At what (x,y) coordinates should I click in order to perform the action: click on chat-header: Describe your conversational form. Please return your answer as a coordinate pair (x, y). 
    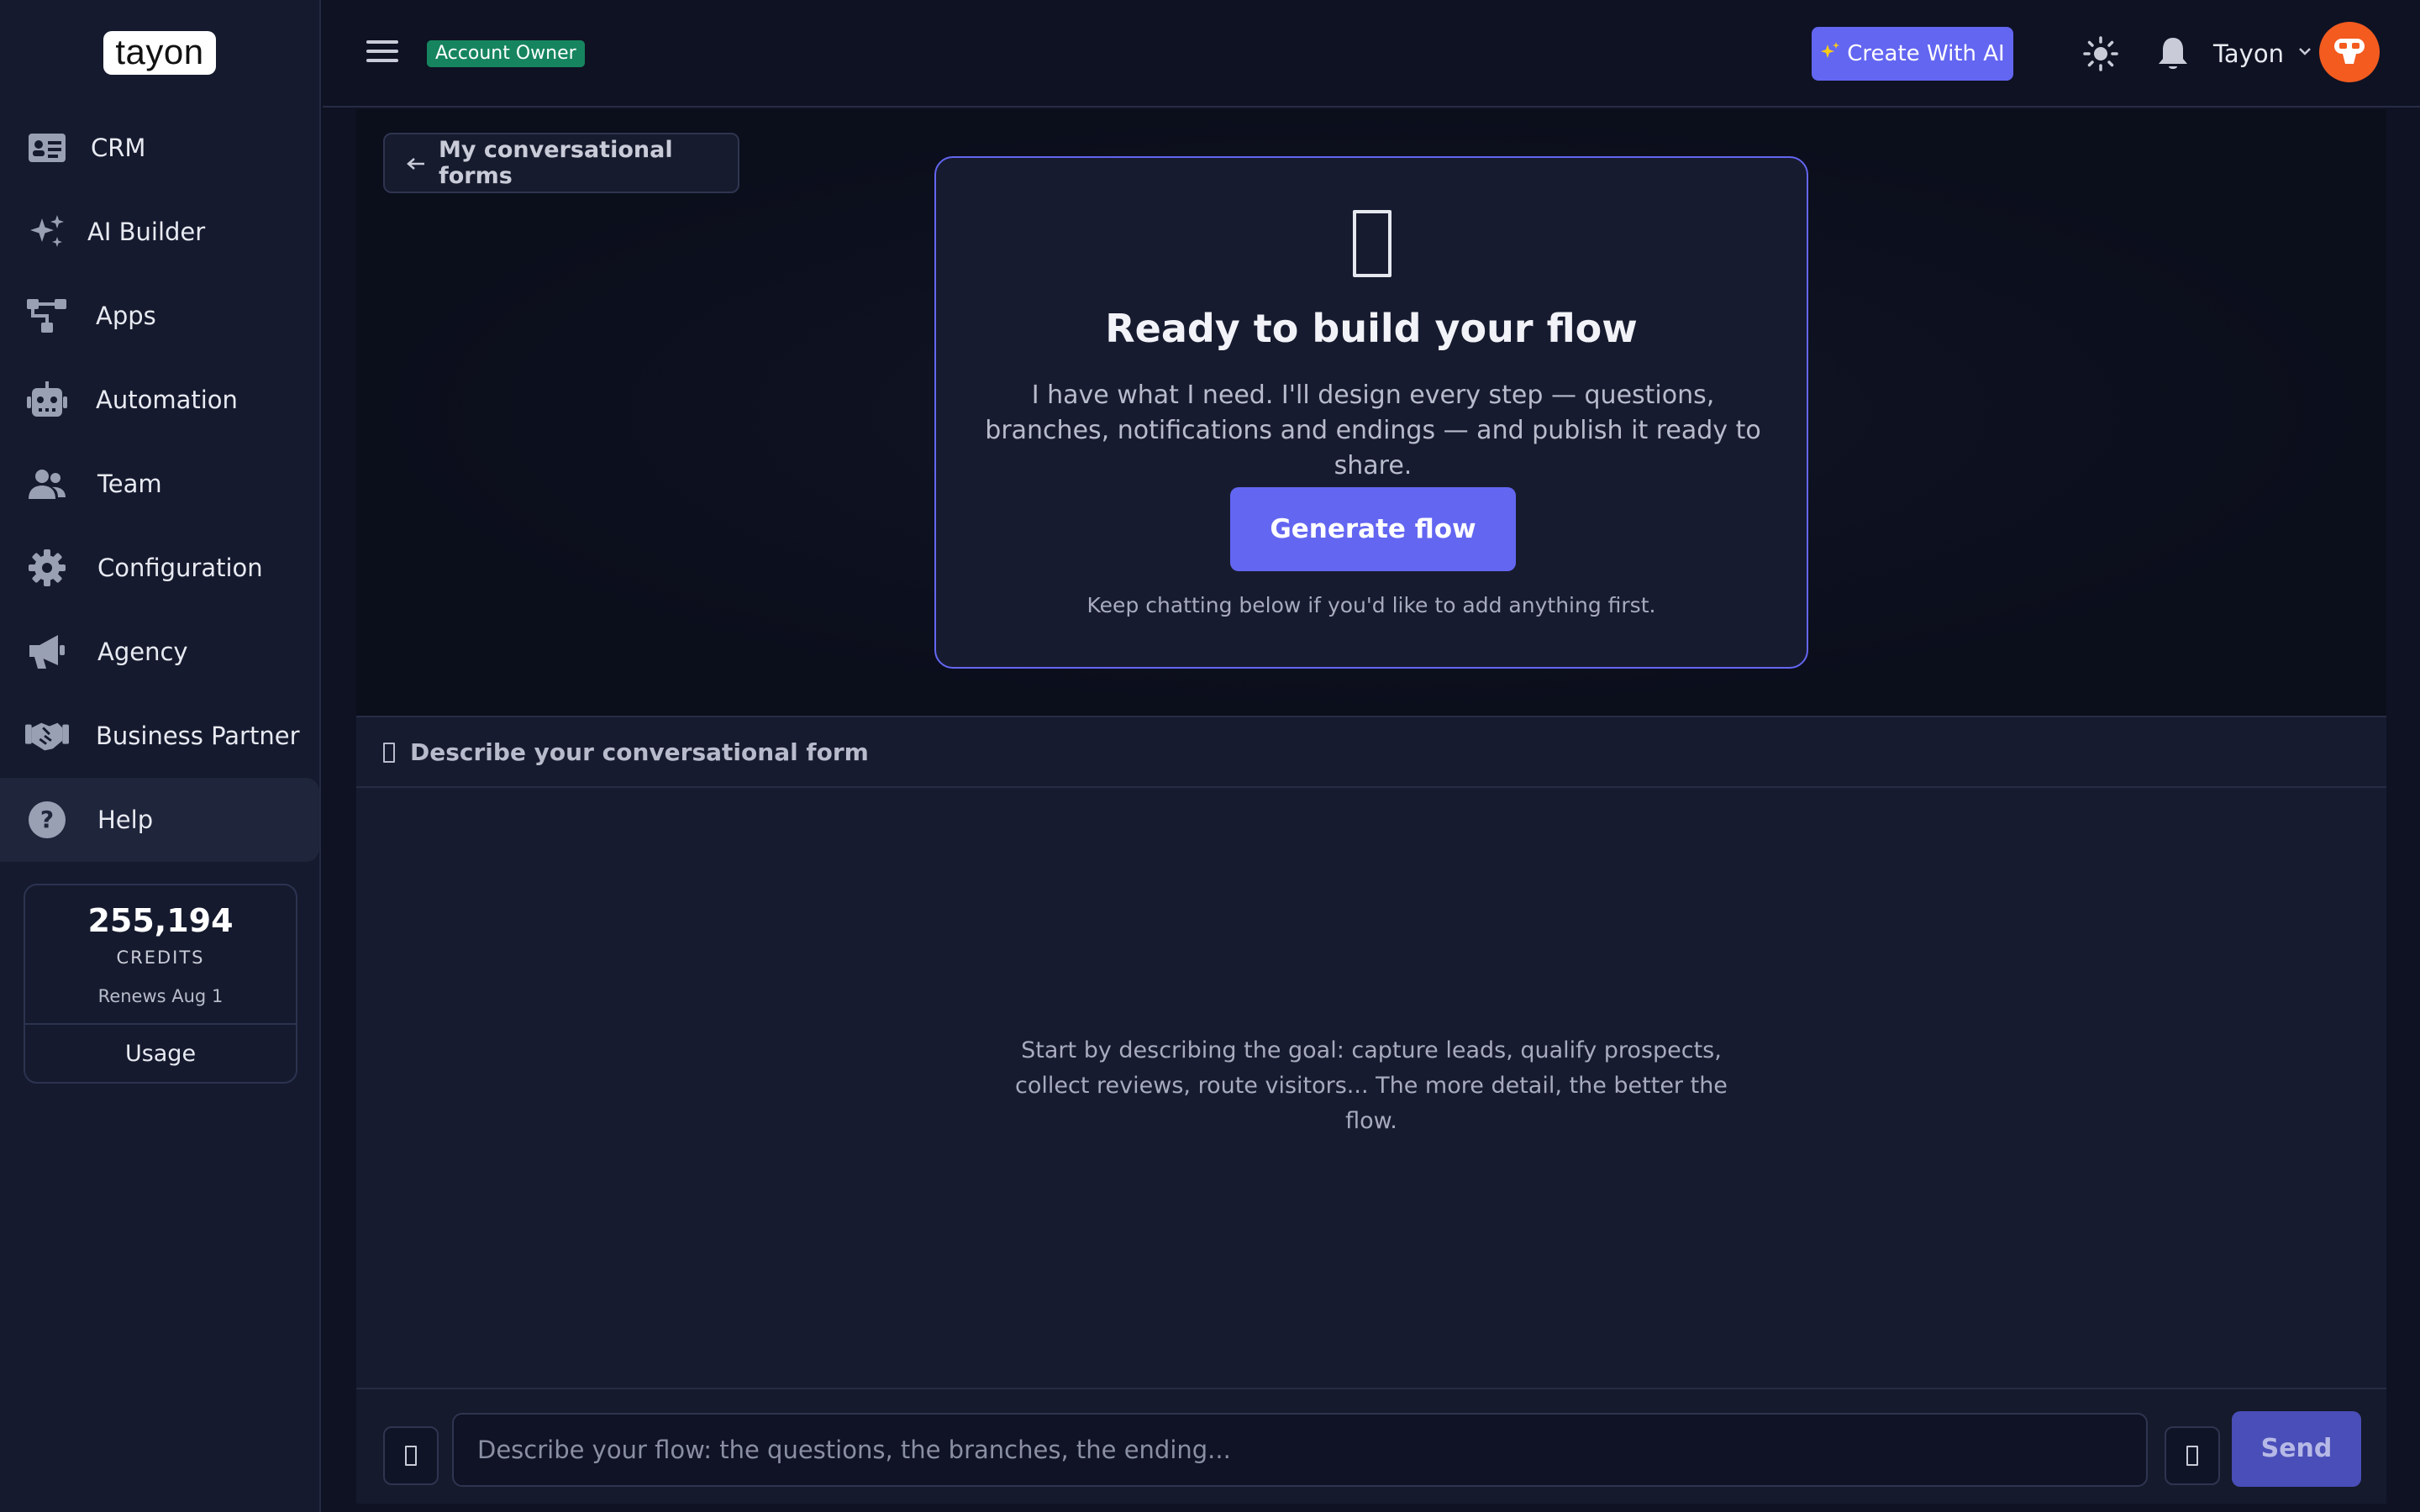
    Looking at the image, I should click on (1371, 752).